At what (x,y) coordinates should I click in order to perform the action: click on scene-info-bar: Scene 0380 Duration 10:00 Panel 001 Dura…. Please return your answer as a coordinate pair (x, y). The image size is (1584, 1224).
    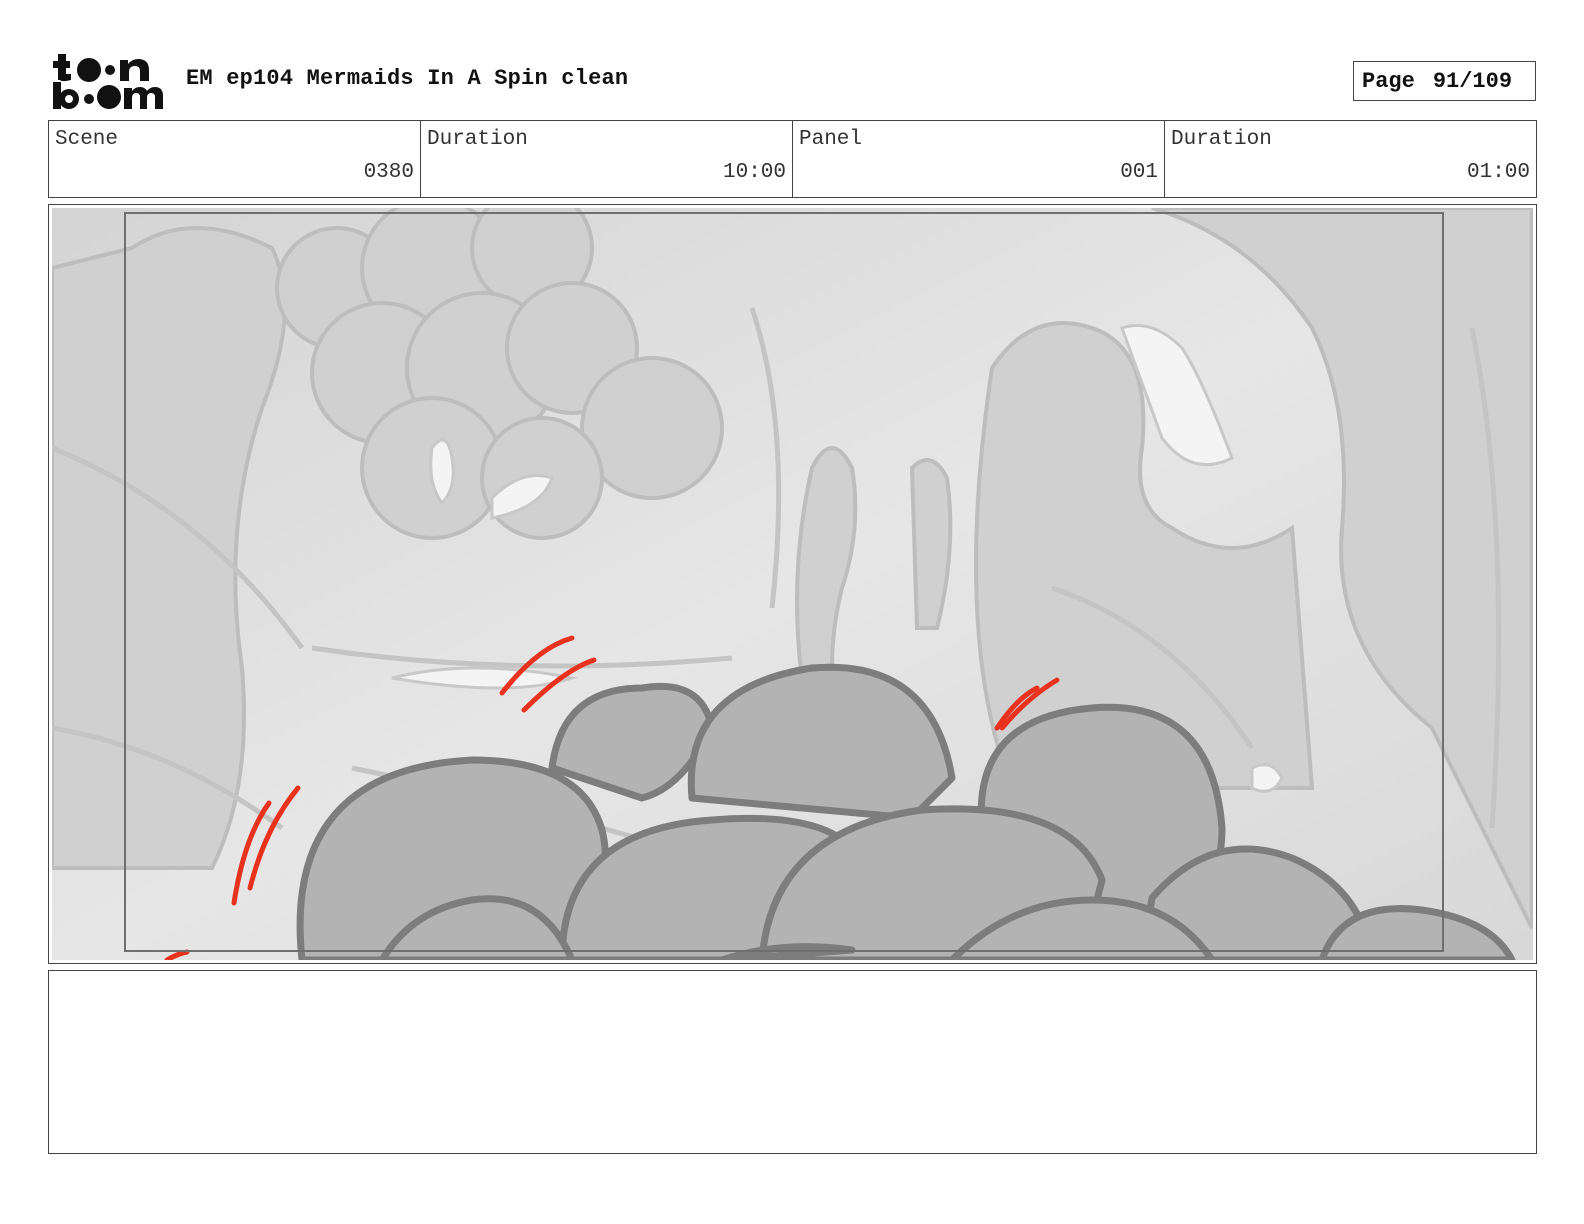
    Looking at the image, I should click on (792, 159).